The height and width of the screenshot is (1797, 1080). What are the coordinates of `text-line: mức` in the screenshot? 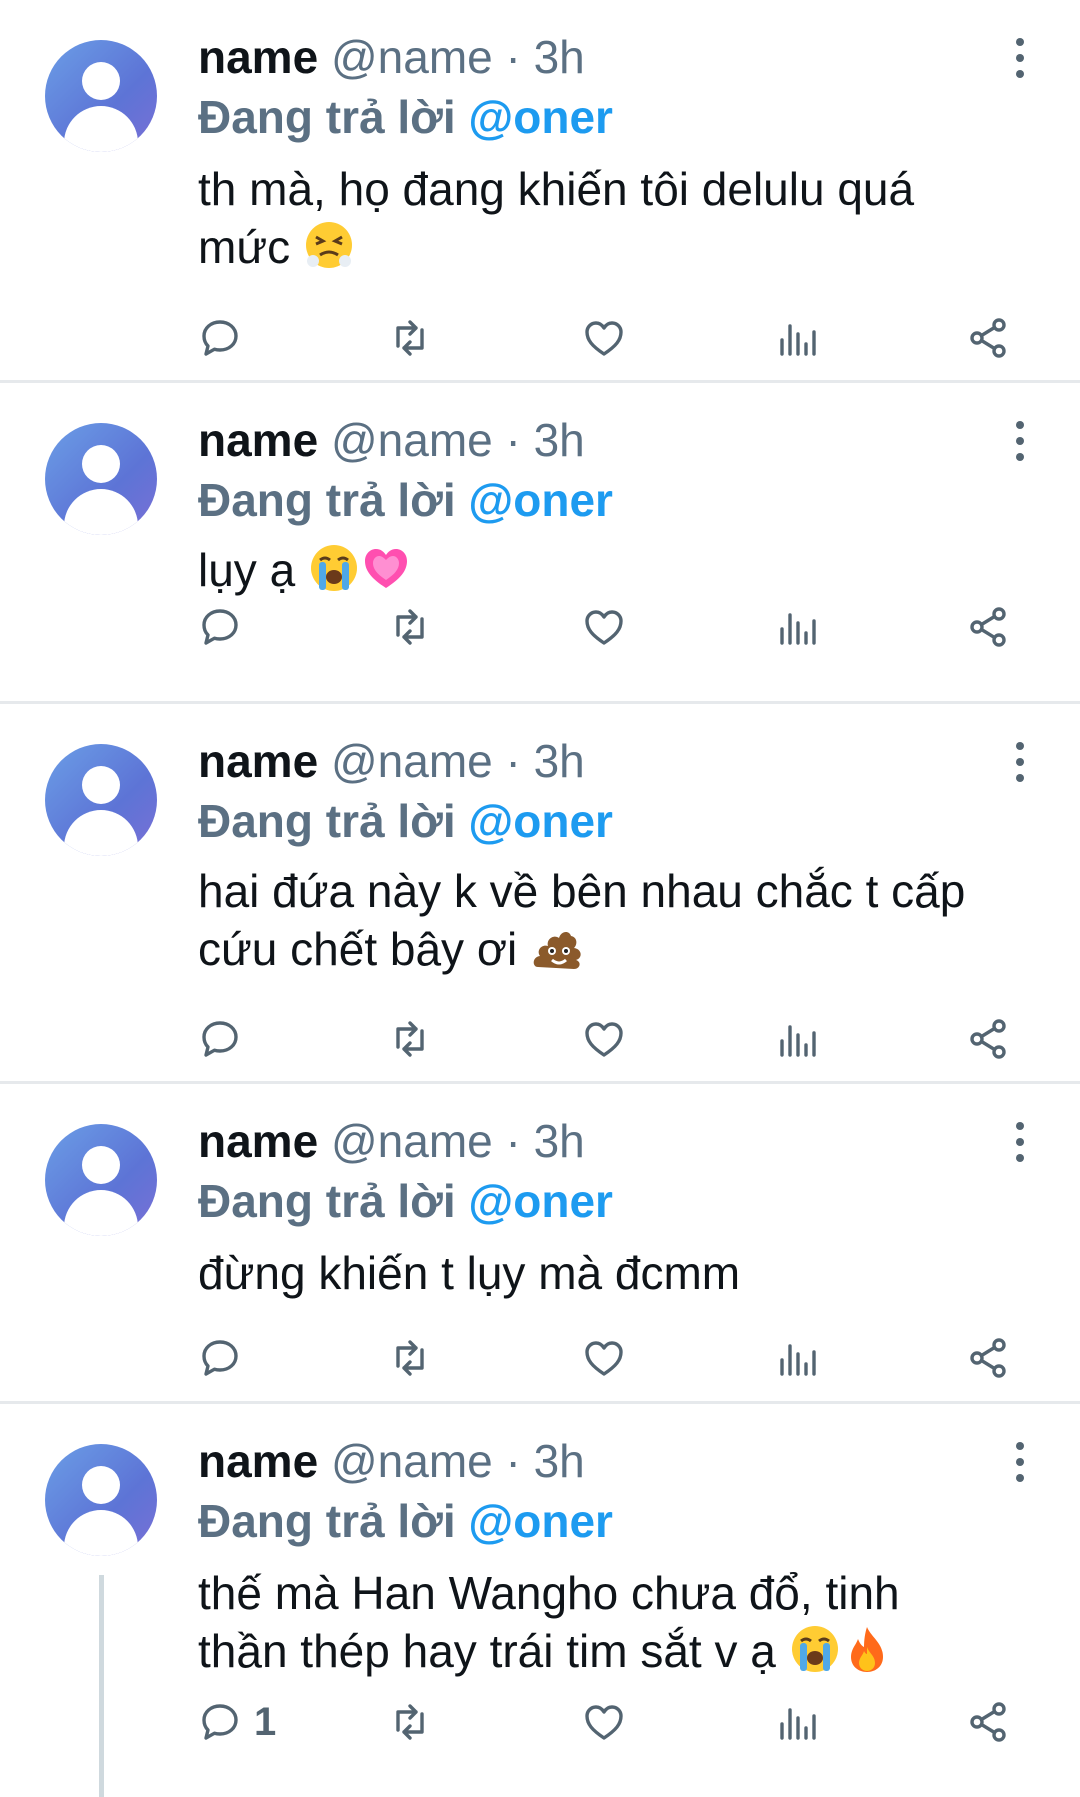 It's located at (244, 247).